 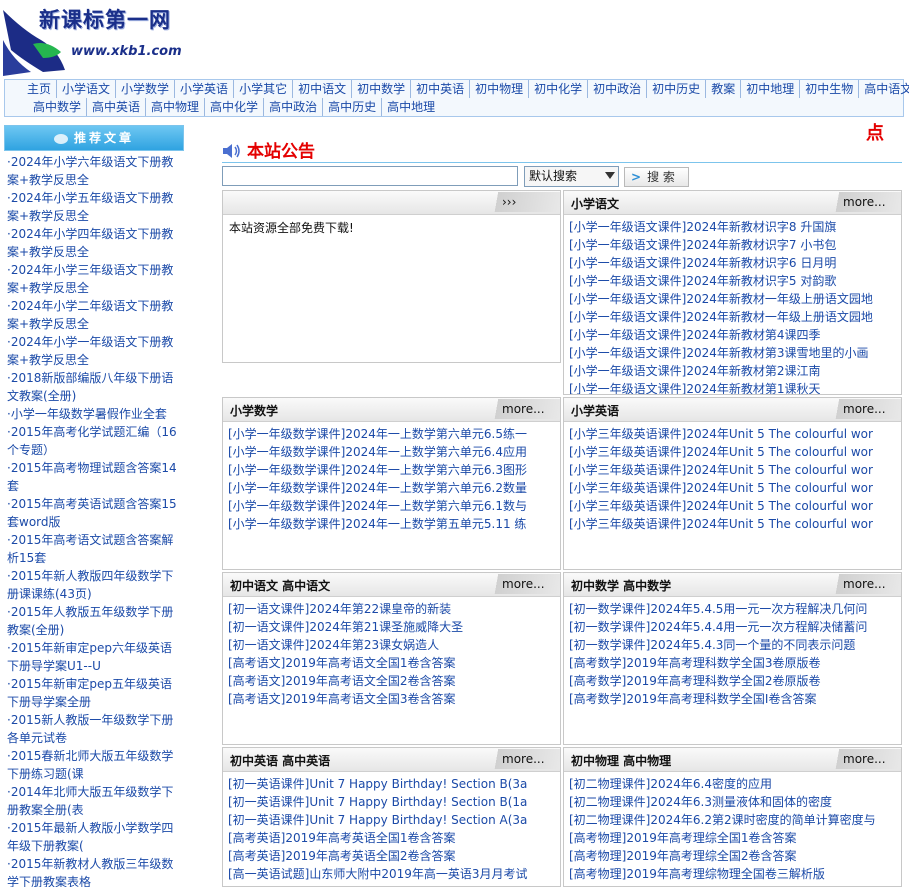 I want to click on sidebar-article-link: ·2015年新人教版四年级数学下册课课练(43页), so click(x=94, y=585).